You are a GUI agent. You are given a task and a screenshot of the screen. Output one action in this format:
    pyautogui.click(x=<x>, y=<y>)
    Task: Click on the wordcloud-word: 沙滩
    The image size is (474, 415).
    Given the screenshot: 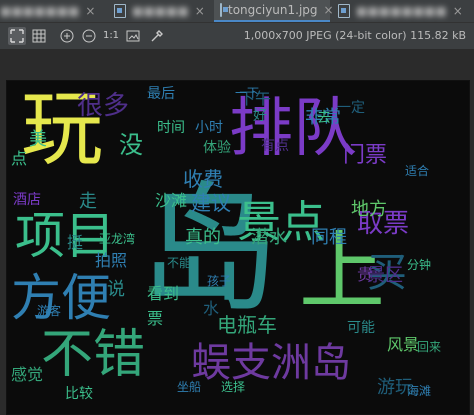 What is the action you would take?
    pyautogui.click(x=171, y=200)
    